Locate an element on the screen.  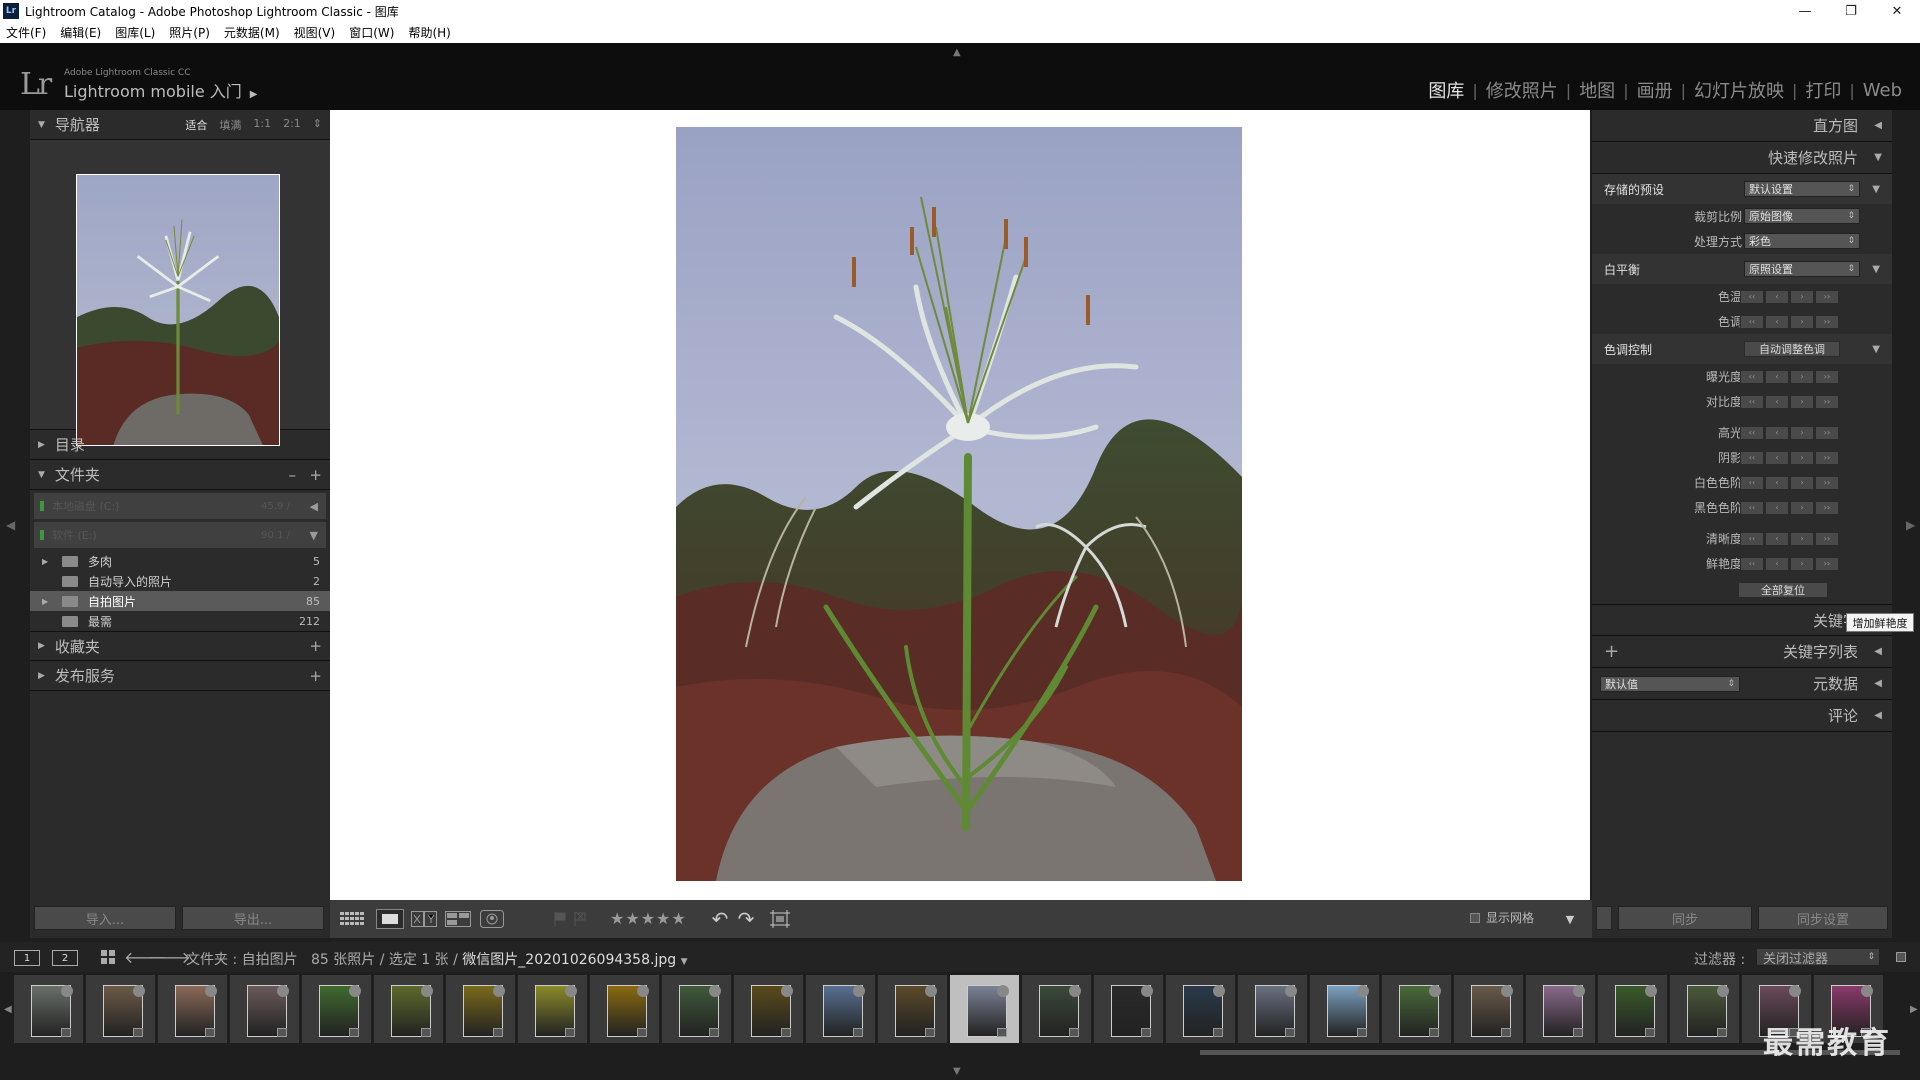
sync-settings-button: 同步设置 is located at coordinates (1823, 918).